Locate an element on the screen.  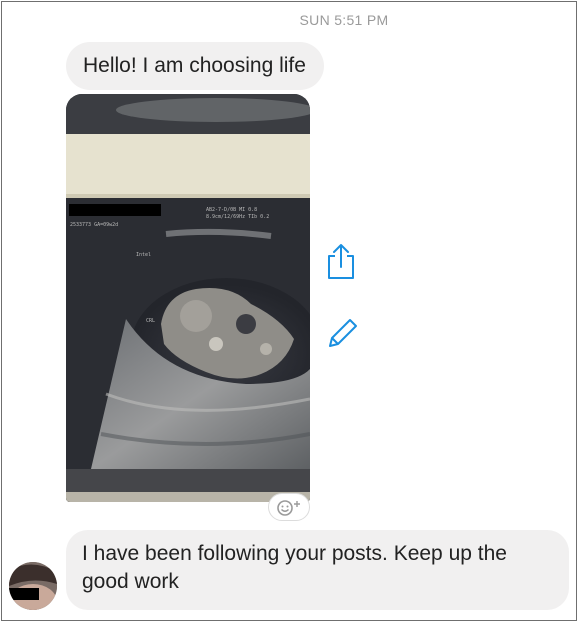
received-message-bubble: Hello! I am choosing life is located at coordinates (195, 66).